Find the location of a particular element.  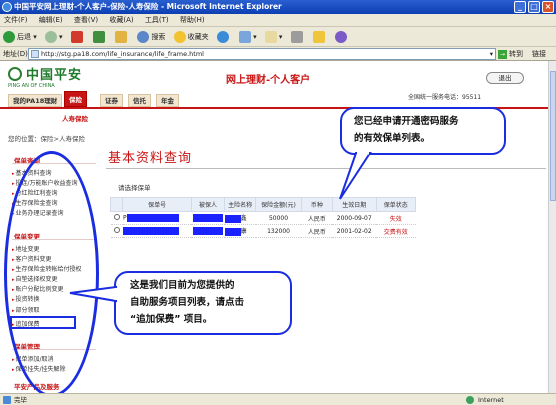

print-button is located at coordinates (297, 37).